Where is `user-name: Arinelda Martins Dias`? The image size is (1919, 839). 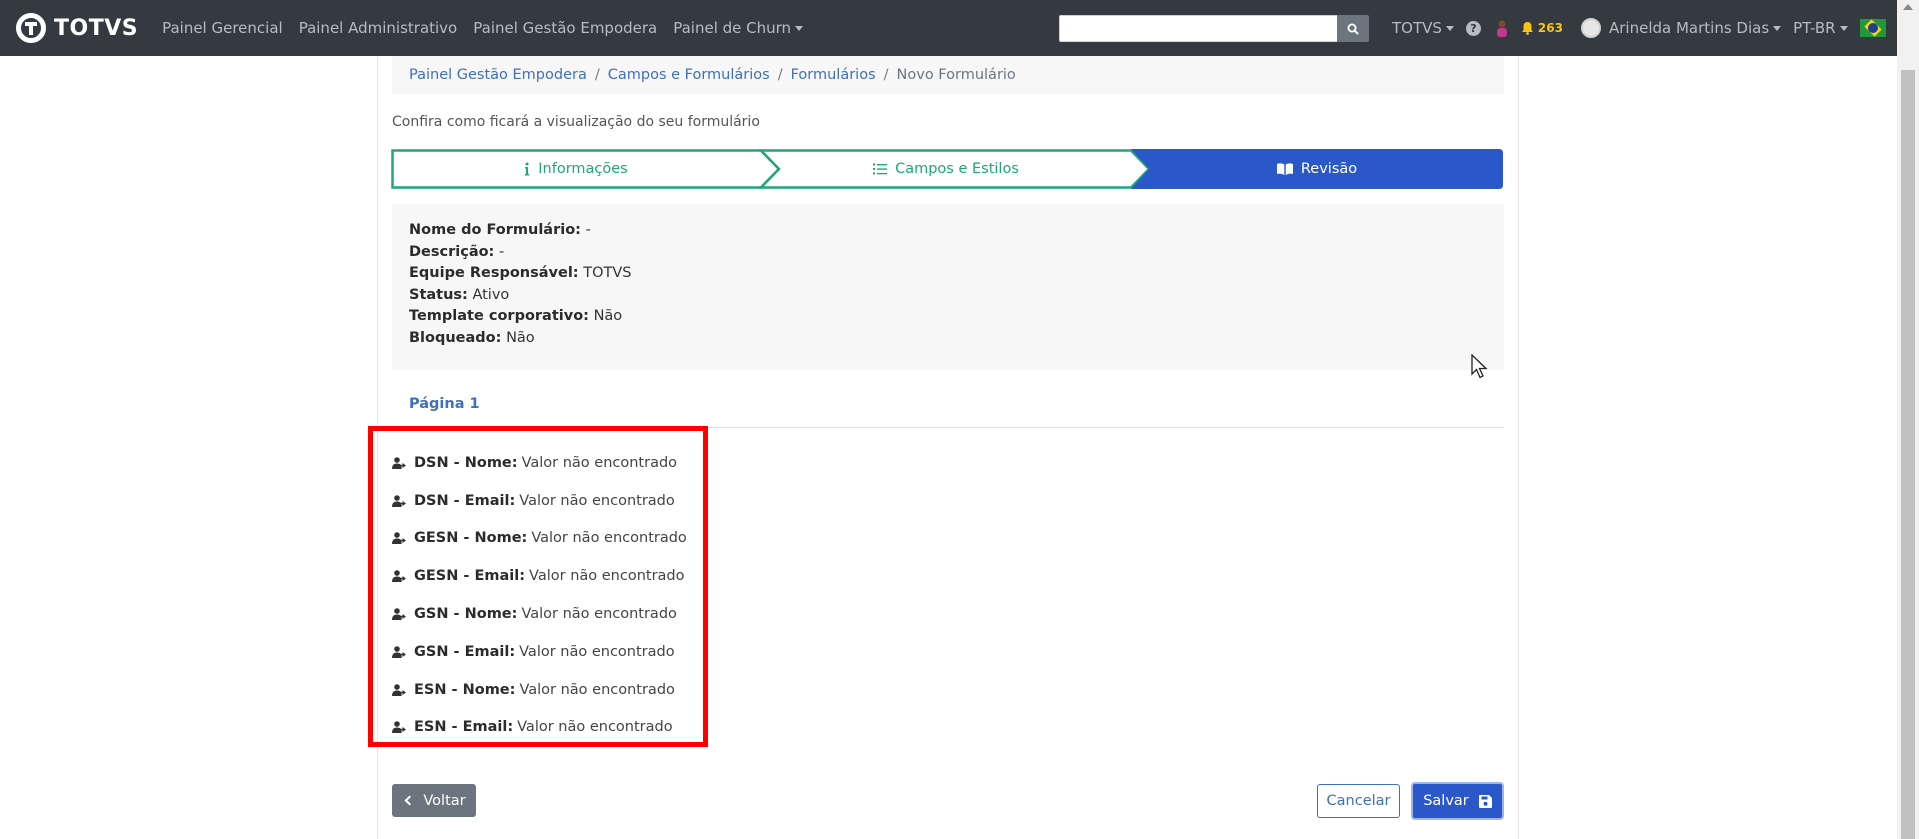
user-name: Arinelda Martins Dias is located at coordinates (1689, 28).